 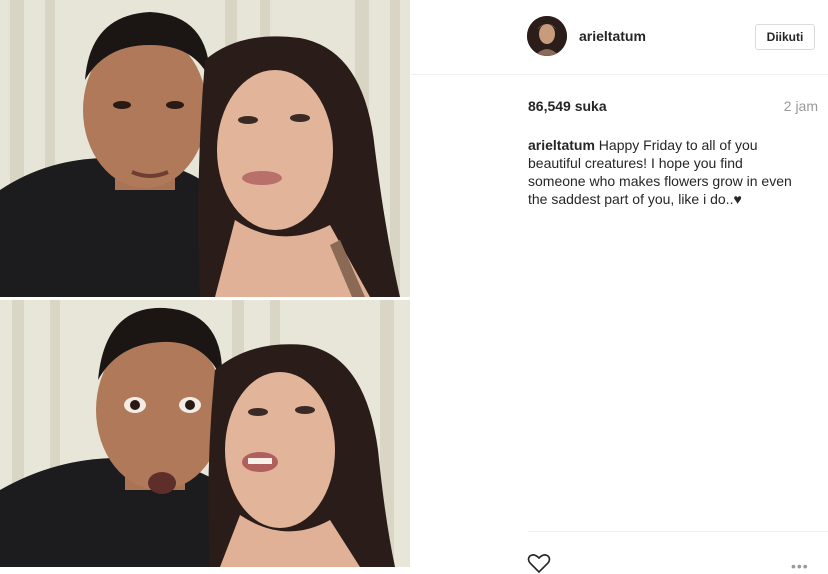 What do you see at coordinates (678, 531) in the screenshot?
I see `divider` at bounding box center [678, 531].